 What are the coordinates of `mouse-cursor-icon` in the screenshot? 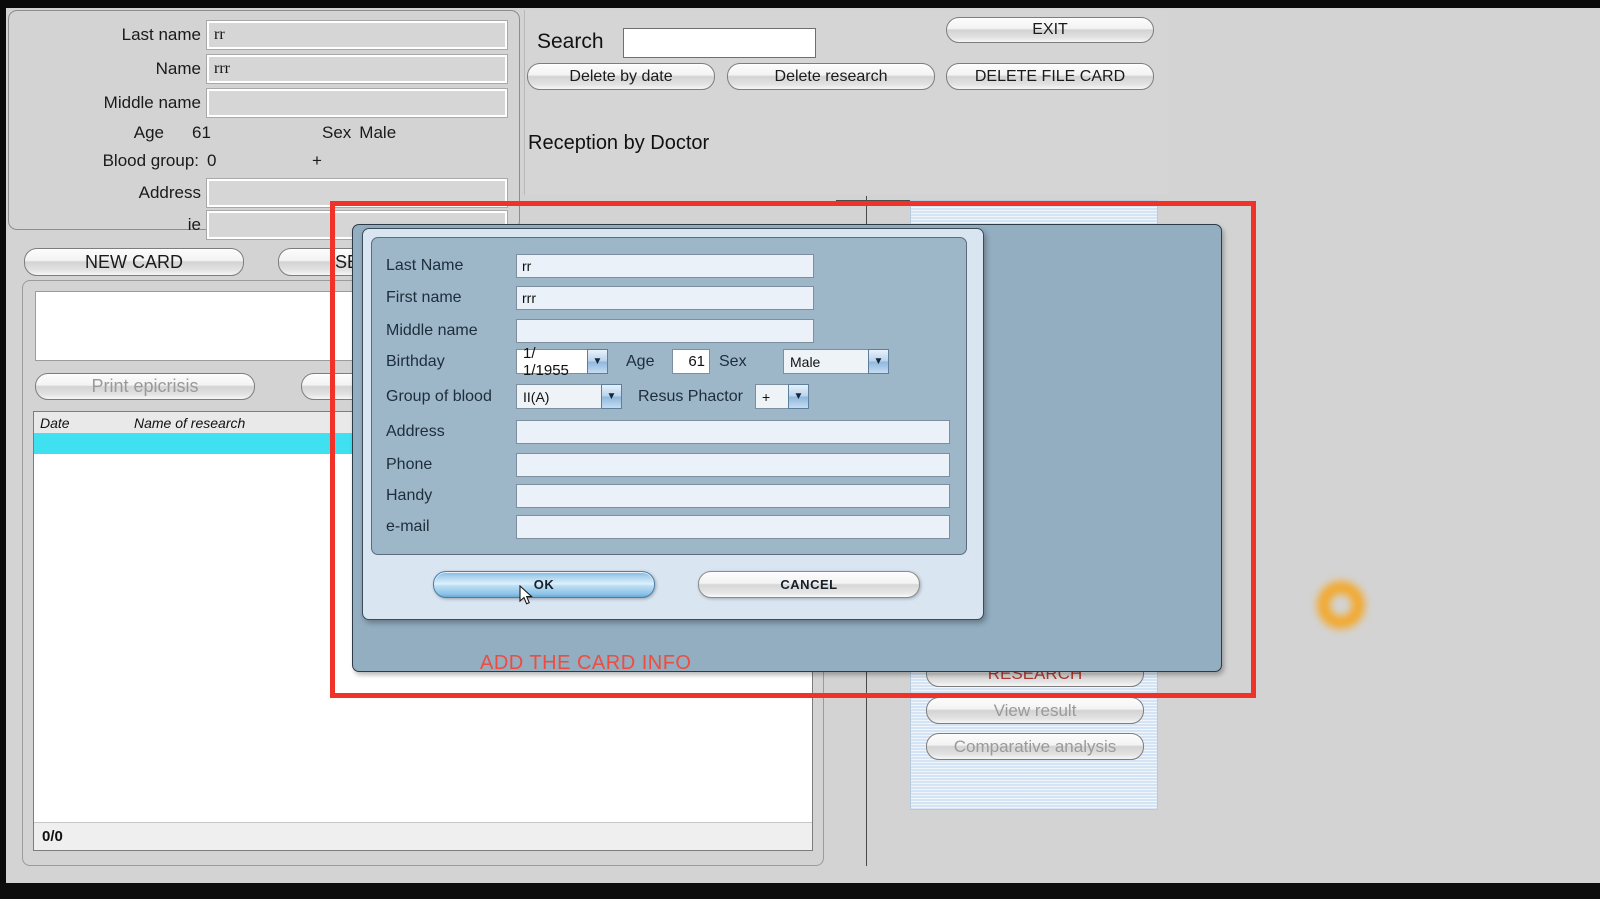 It's located at (527, 595).